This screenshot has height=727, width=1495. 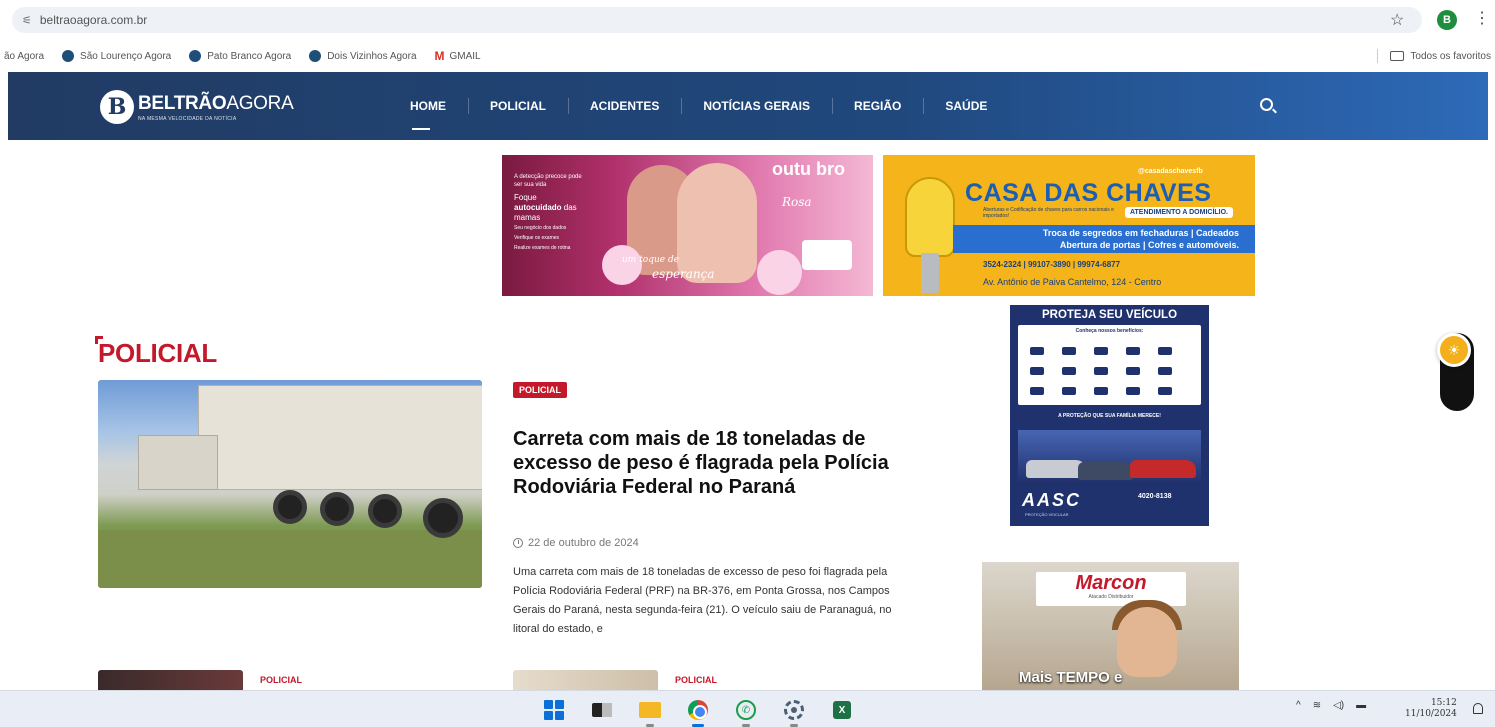 I want to click on bookmark-item: Pato Branco Agora, so click(x=240, y=56).